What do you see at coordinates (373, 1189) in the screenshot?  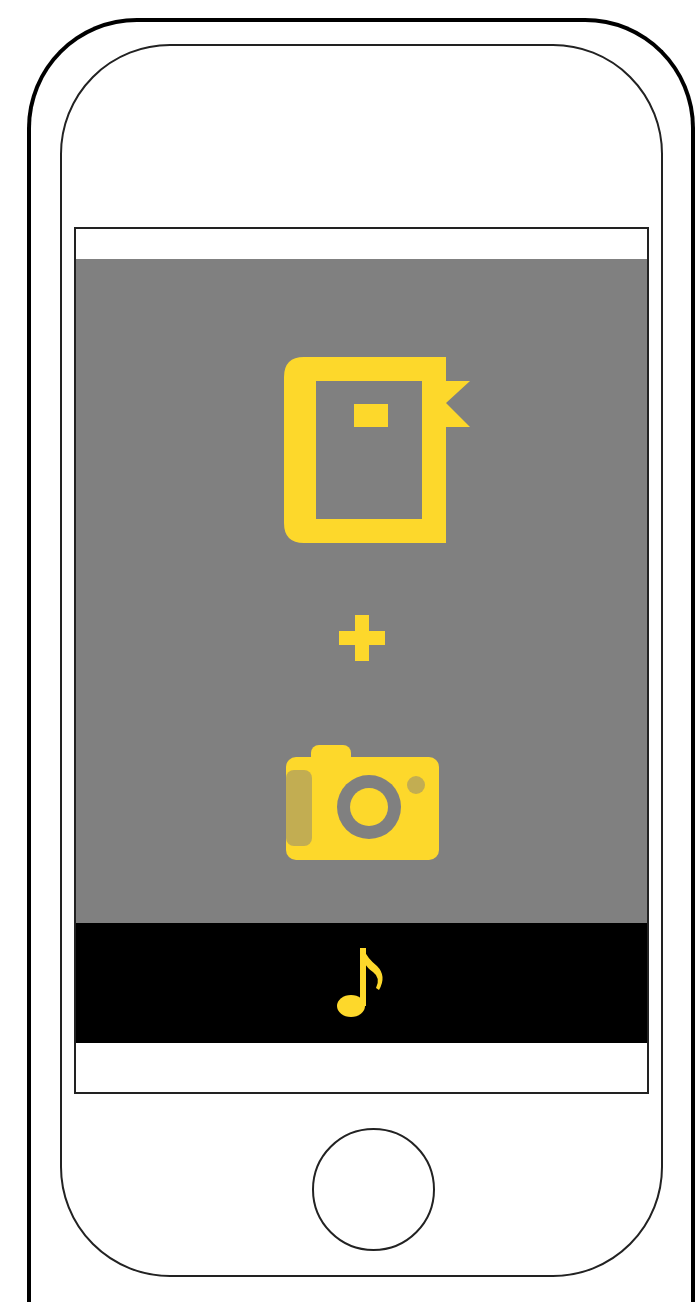 I see `home-button` at bounding box center [373, 1189].